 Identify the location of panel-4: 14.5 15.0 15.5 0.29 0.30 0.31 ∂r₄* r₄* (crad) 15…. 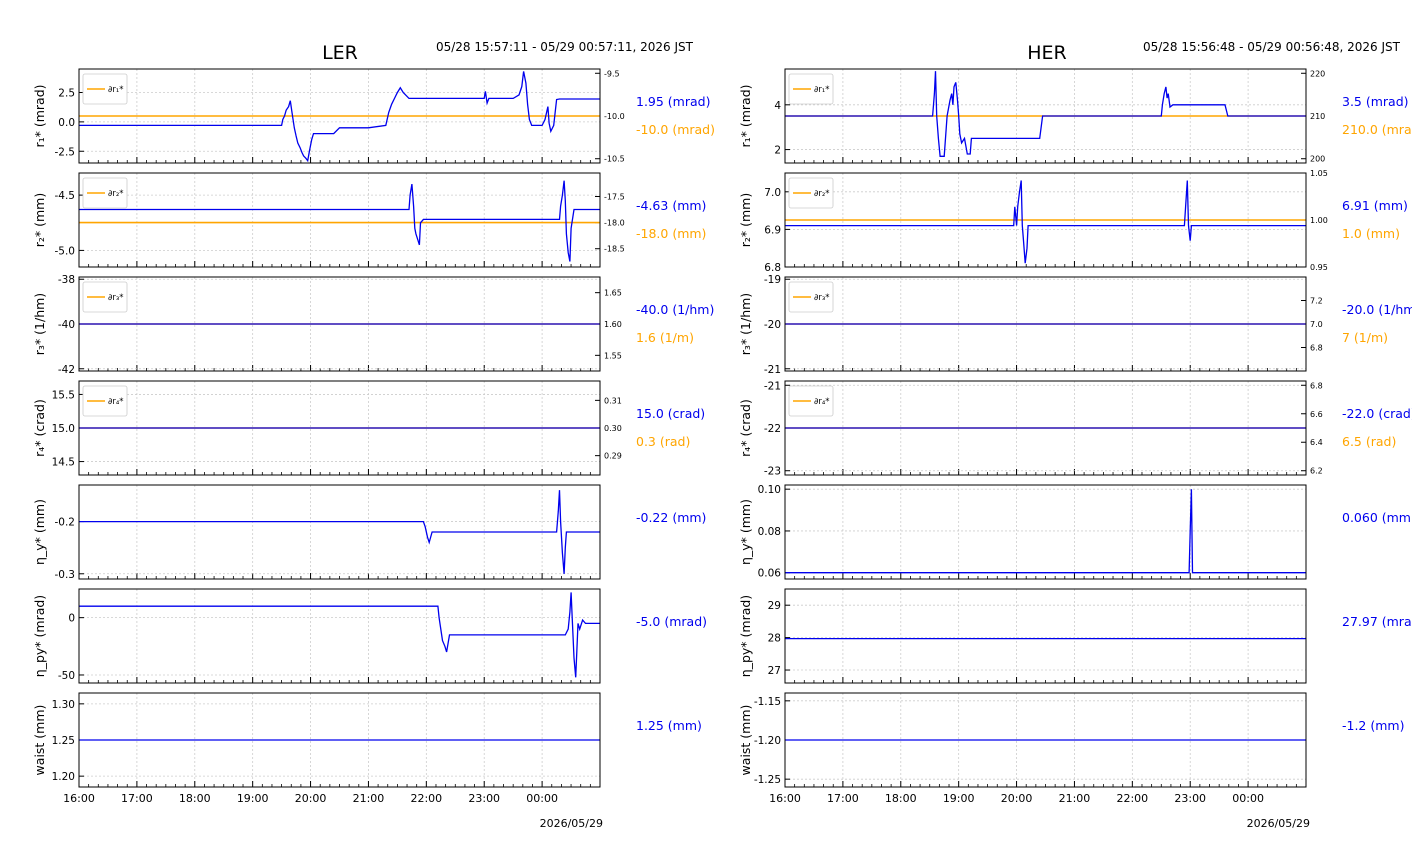
(368, 428).